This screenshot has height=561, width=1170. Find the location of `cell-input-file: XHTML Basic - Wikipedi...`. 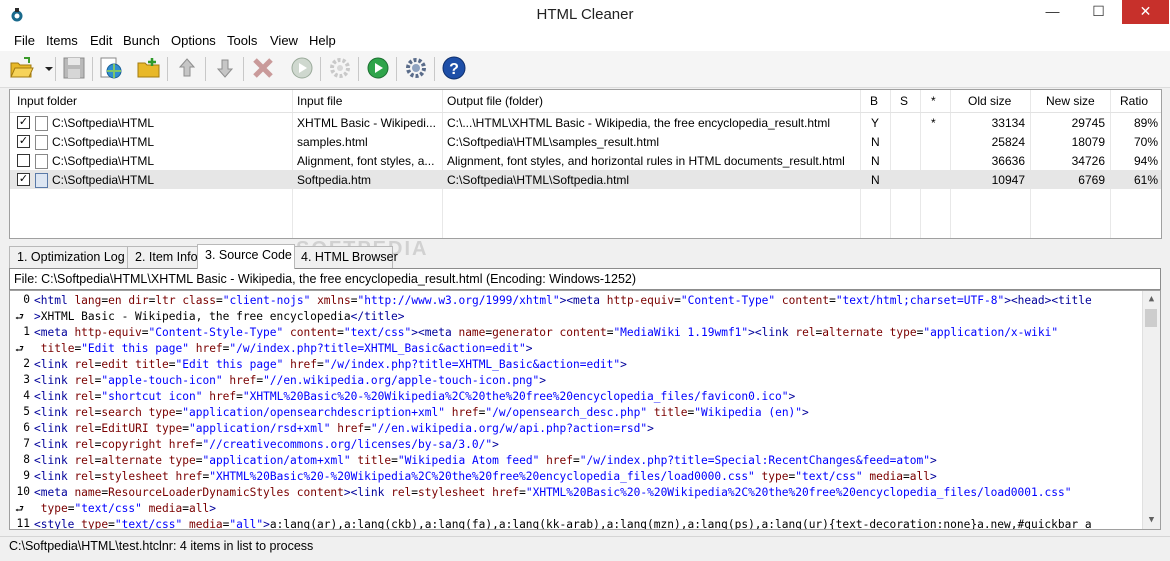

cell-input-file: XHTML Basic - Wikipedi... is located at coordinates (366, 123).